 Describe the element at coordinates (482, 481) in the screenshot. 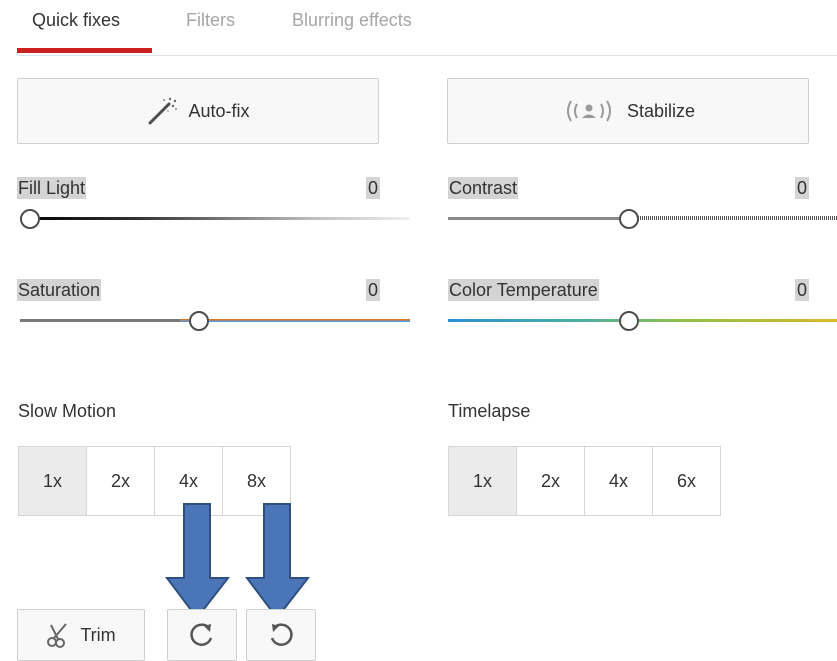

I see `timelapse-1x: 1x` at that location.